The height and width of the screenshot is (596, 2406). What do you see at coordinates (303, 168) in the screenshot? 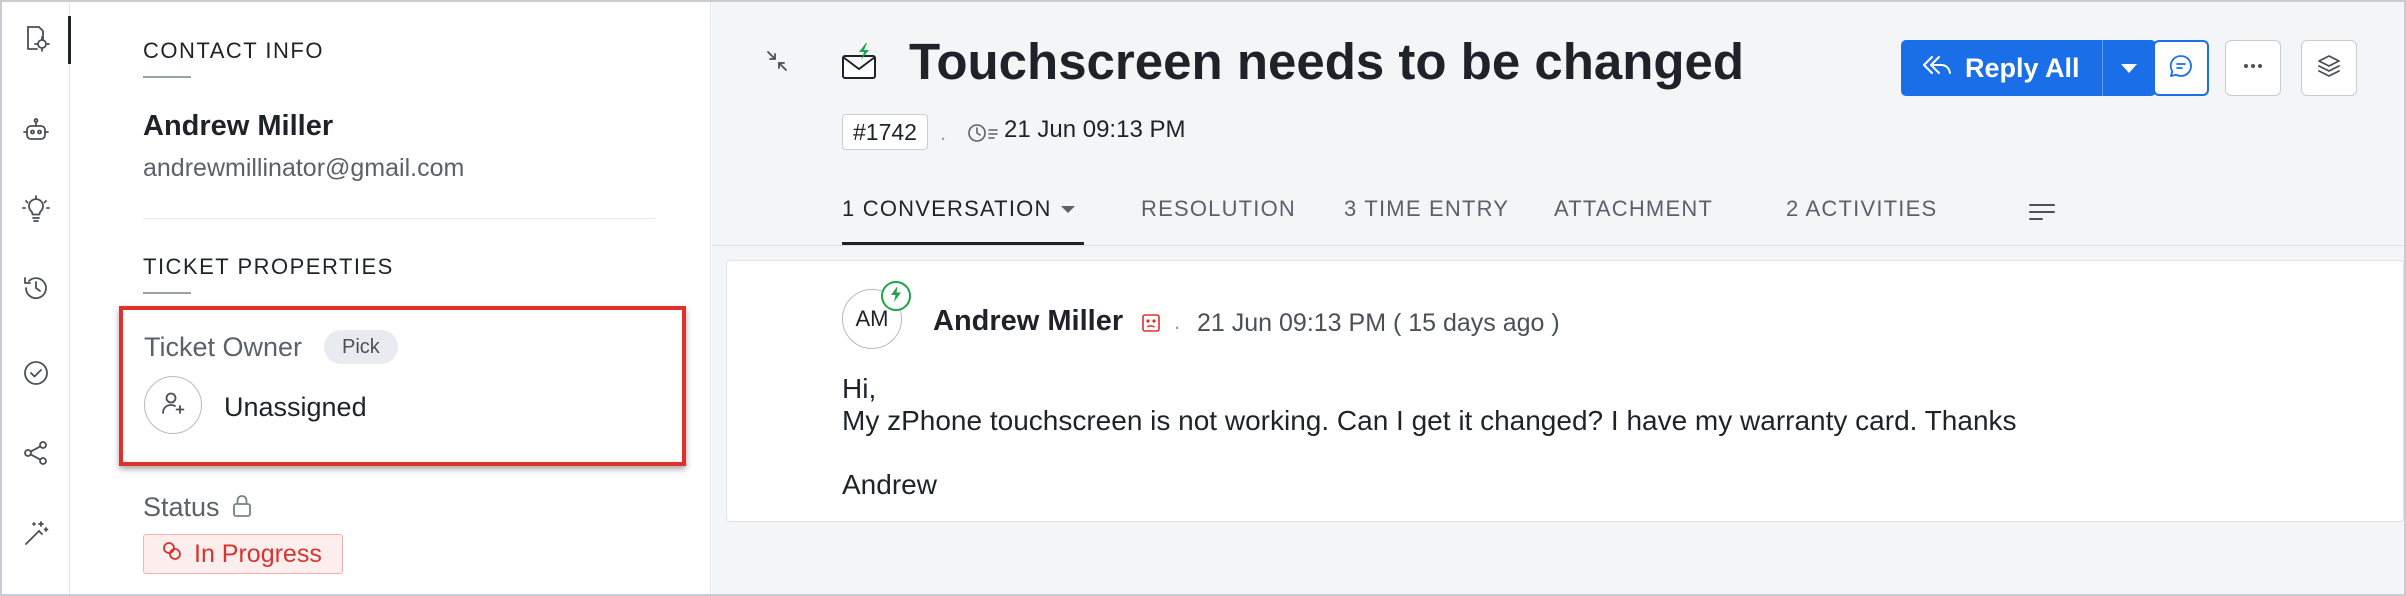
I see `contact-email: andrewmillinator@gmail.com` at bounding box center [303, 168].